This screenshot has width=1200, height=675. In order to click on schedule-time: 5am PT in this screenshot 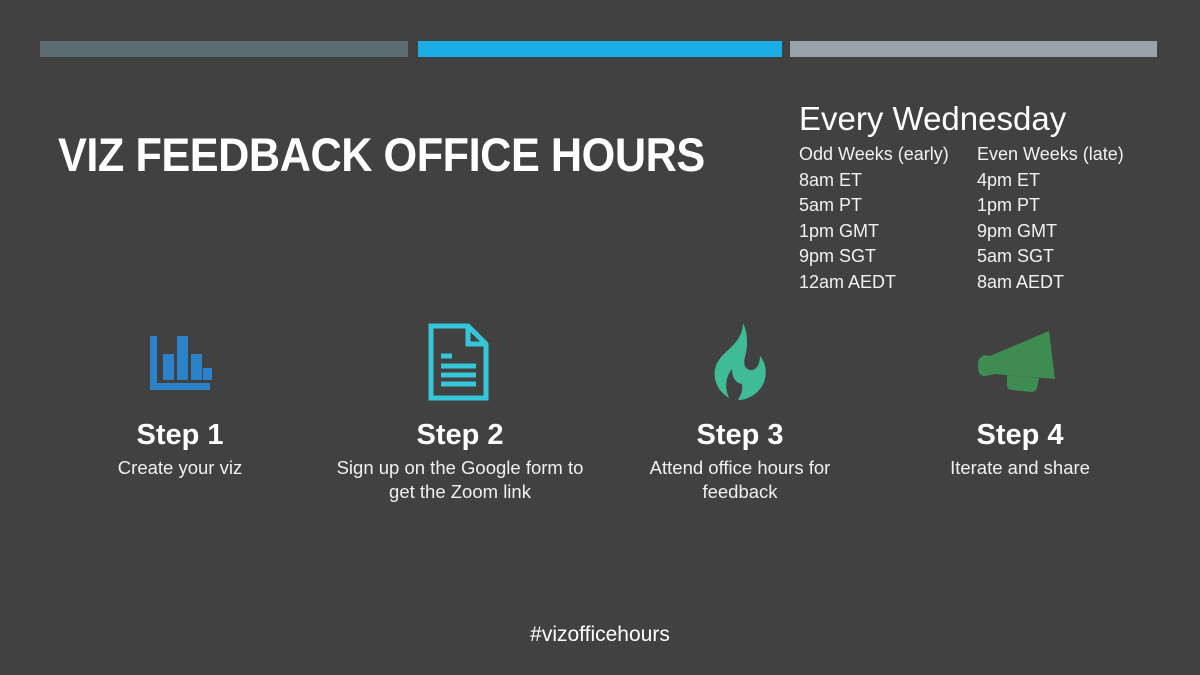, I will do `click(831, 205)`.